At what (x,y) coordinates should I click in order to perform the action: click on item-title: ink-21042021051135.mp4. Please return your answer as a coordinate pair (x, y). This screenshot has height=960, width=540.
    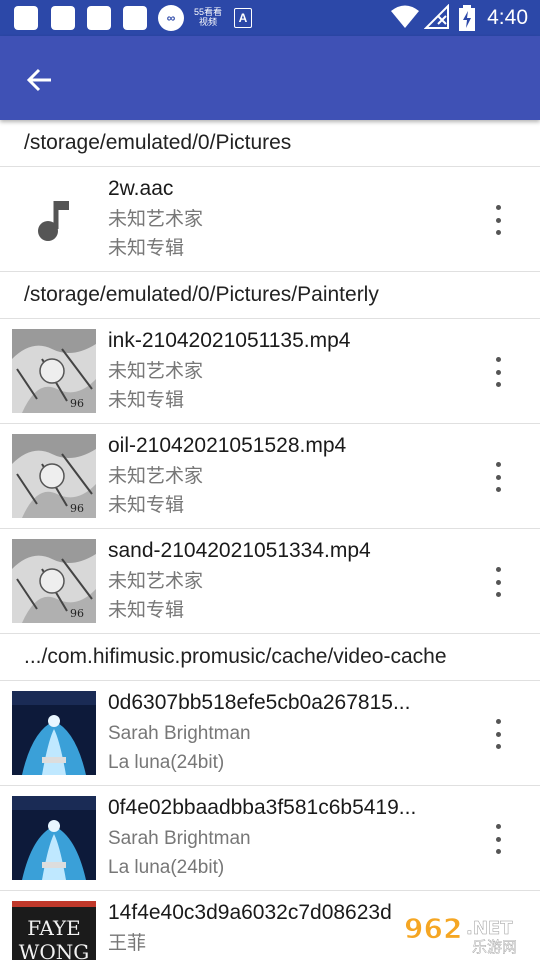
    Looking at the image, I should click on (229, 340).